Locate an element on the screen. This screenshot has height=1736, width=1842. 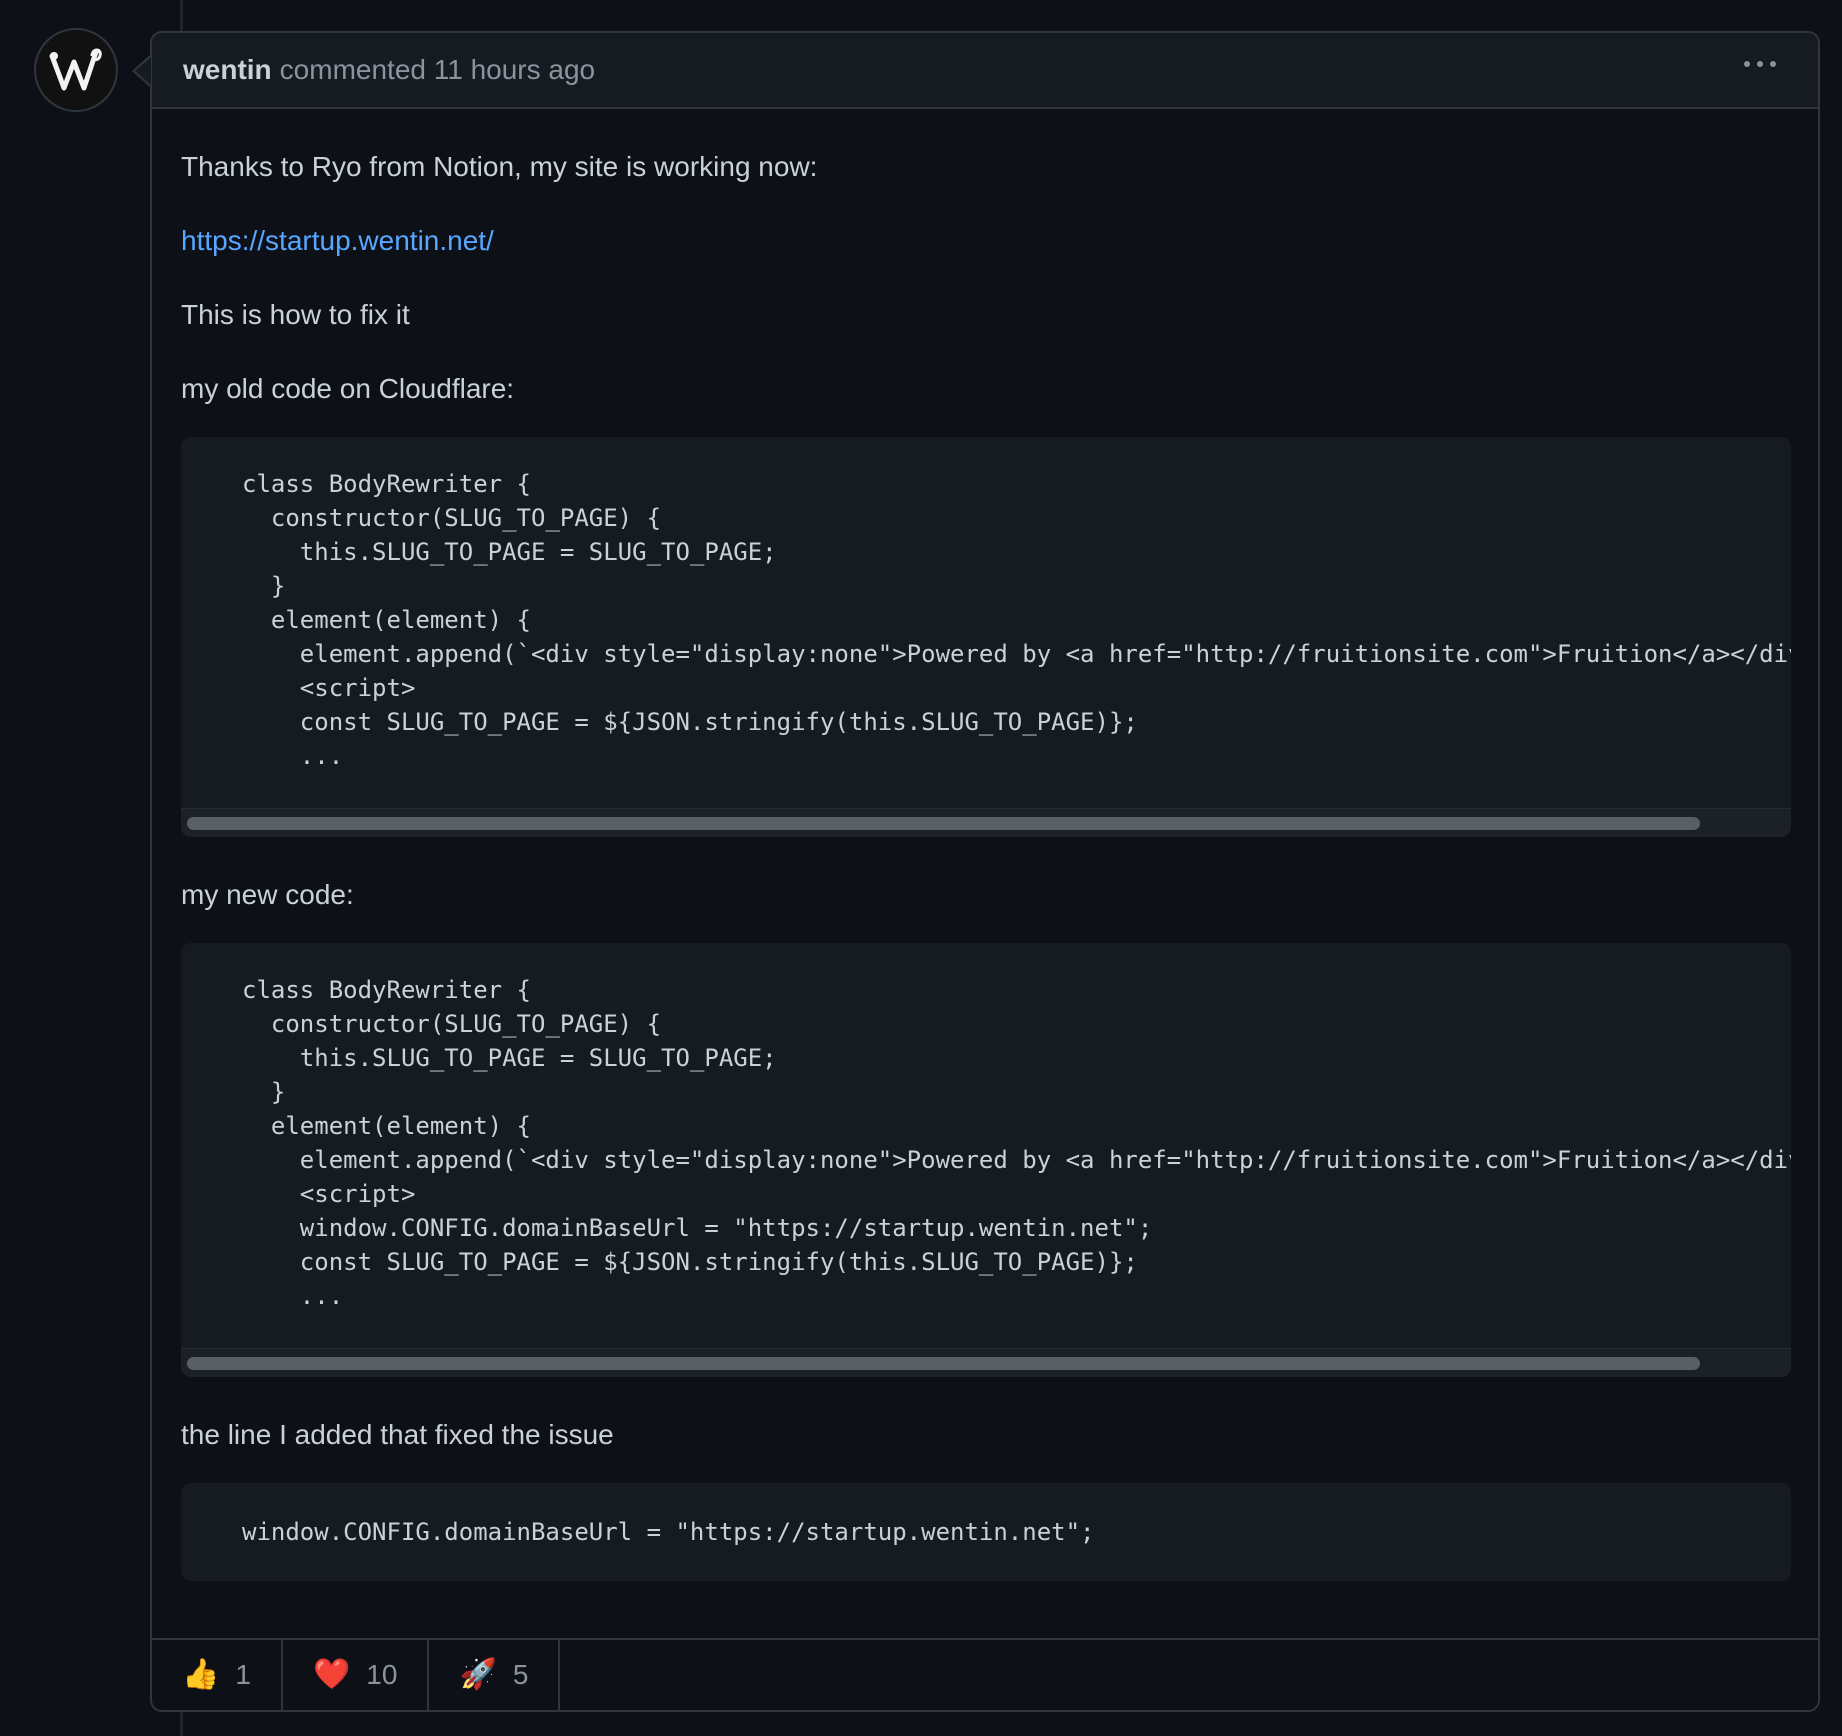
reaction-rocket: 🚀 5 is located at coordinates (495, 1675).